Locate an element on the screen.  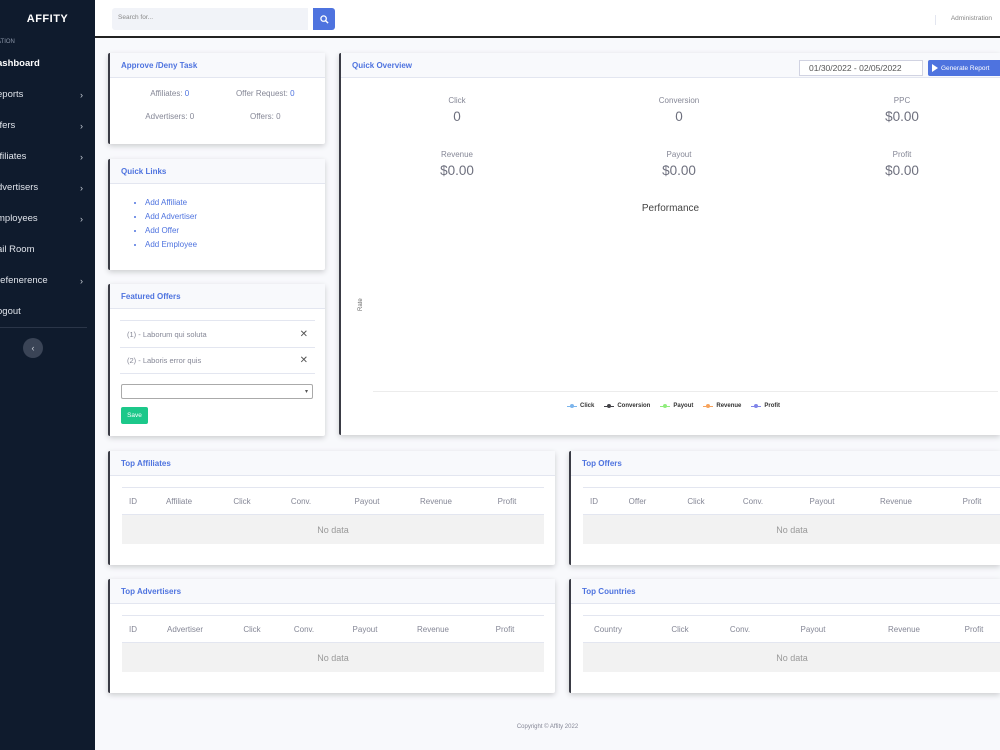
sidebar-item-logout: ogout is located at coordinates (47, 311).